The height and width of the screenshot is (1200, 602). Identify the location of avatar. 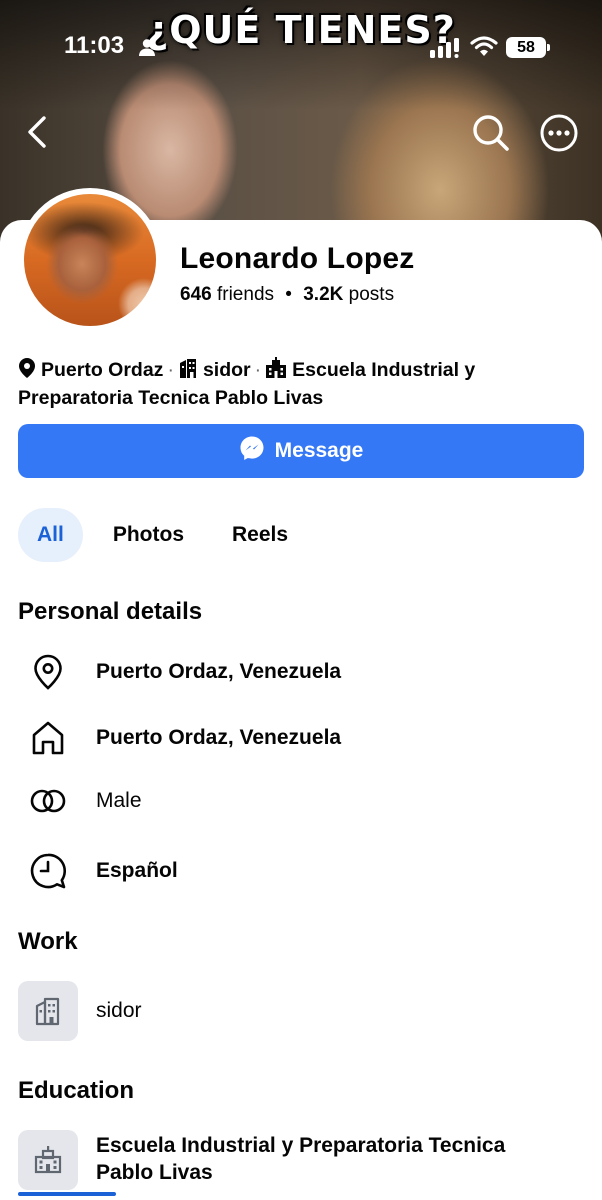
(90, 260).